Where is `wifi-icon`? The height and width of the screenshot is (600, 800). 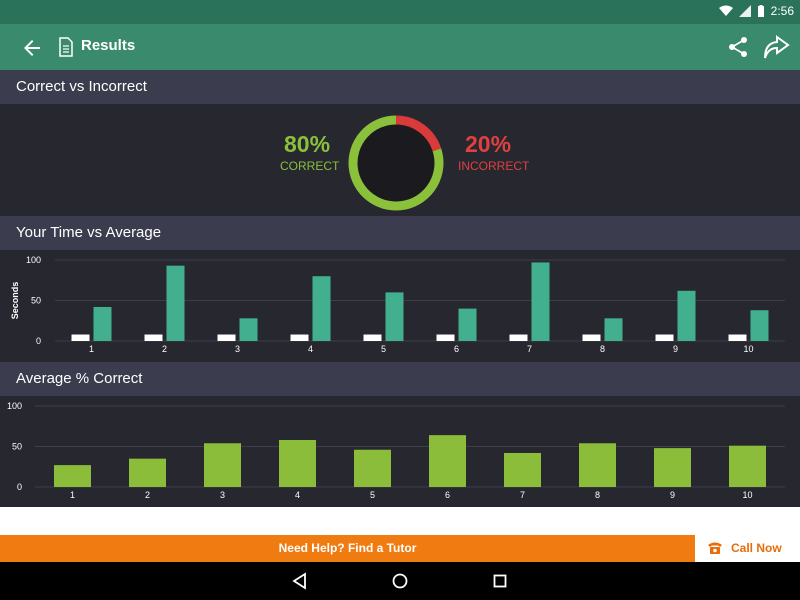 wifi-icon is located at coordinates (725, 10).